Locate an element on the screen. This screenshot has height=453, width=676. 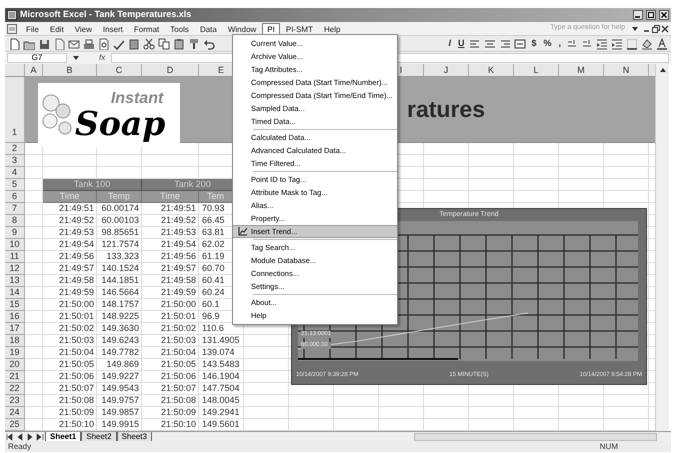
table-cell: 60.1 is located at coordinates (211, 305).